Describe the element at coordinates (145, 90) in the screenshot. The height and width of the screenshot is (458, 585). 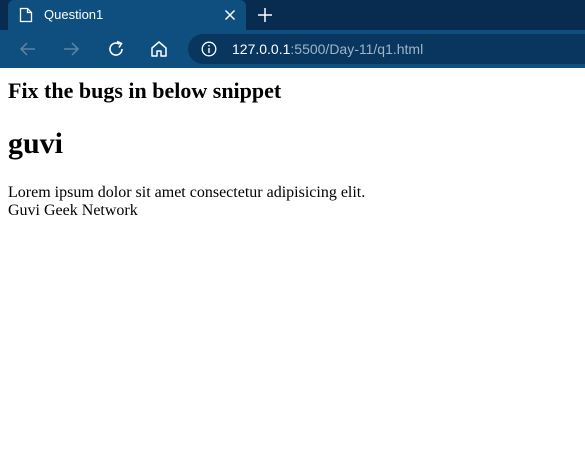
I see `page-heading: Fix the bugs in below snippet` at that location.